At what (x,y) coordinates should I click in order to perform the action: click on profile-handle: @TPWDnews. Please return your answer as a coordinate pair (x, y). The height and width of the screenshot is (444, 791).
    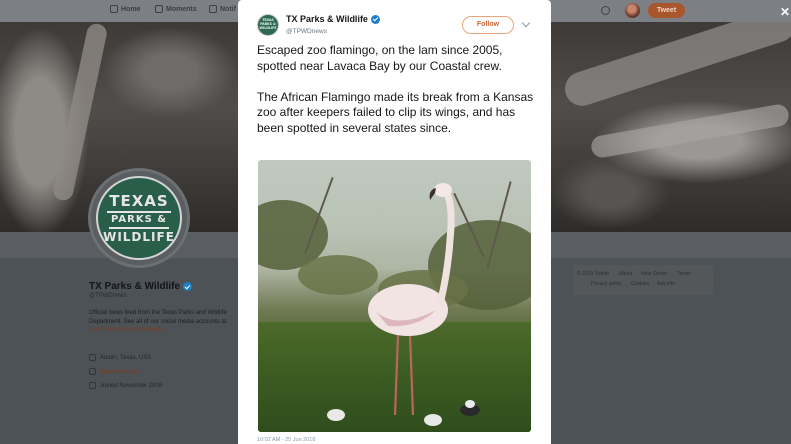
    Looking at the image, I should click on (108, 296).